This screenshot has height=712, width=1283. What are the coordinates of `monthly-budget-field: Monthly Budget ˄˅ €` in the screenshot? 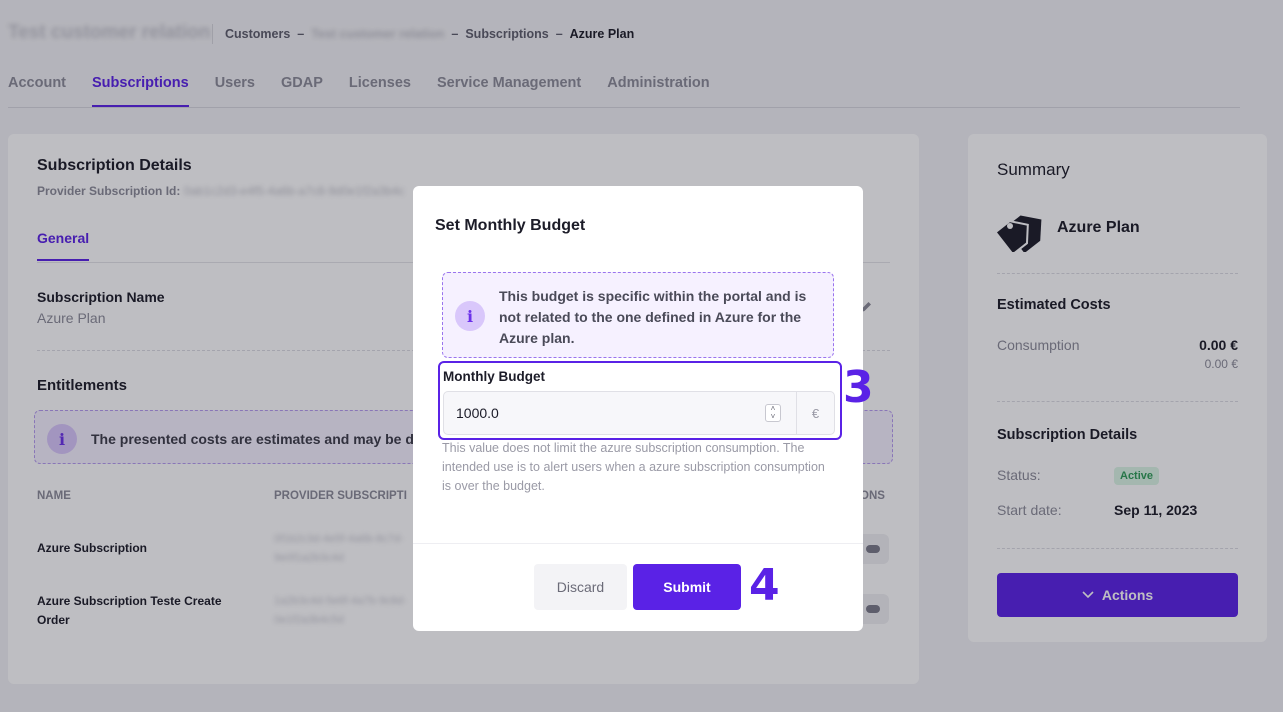 It's located at (640, 400).